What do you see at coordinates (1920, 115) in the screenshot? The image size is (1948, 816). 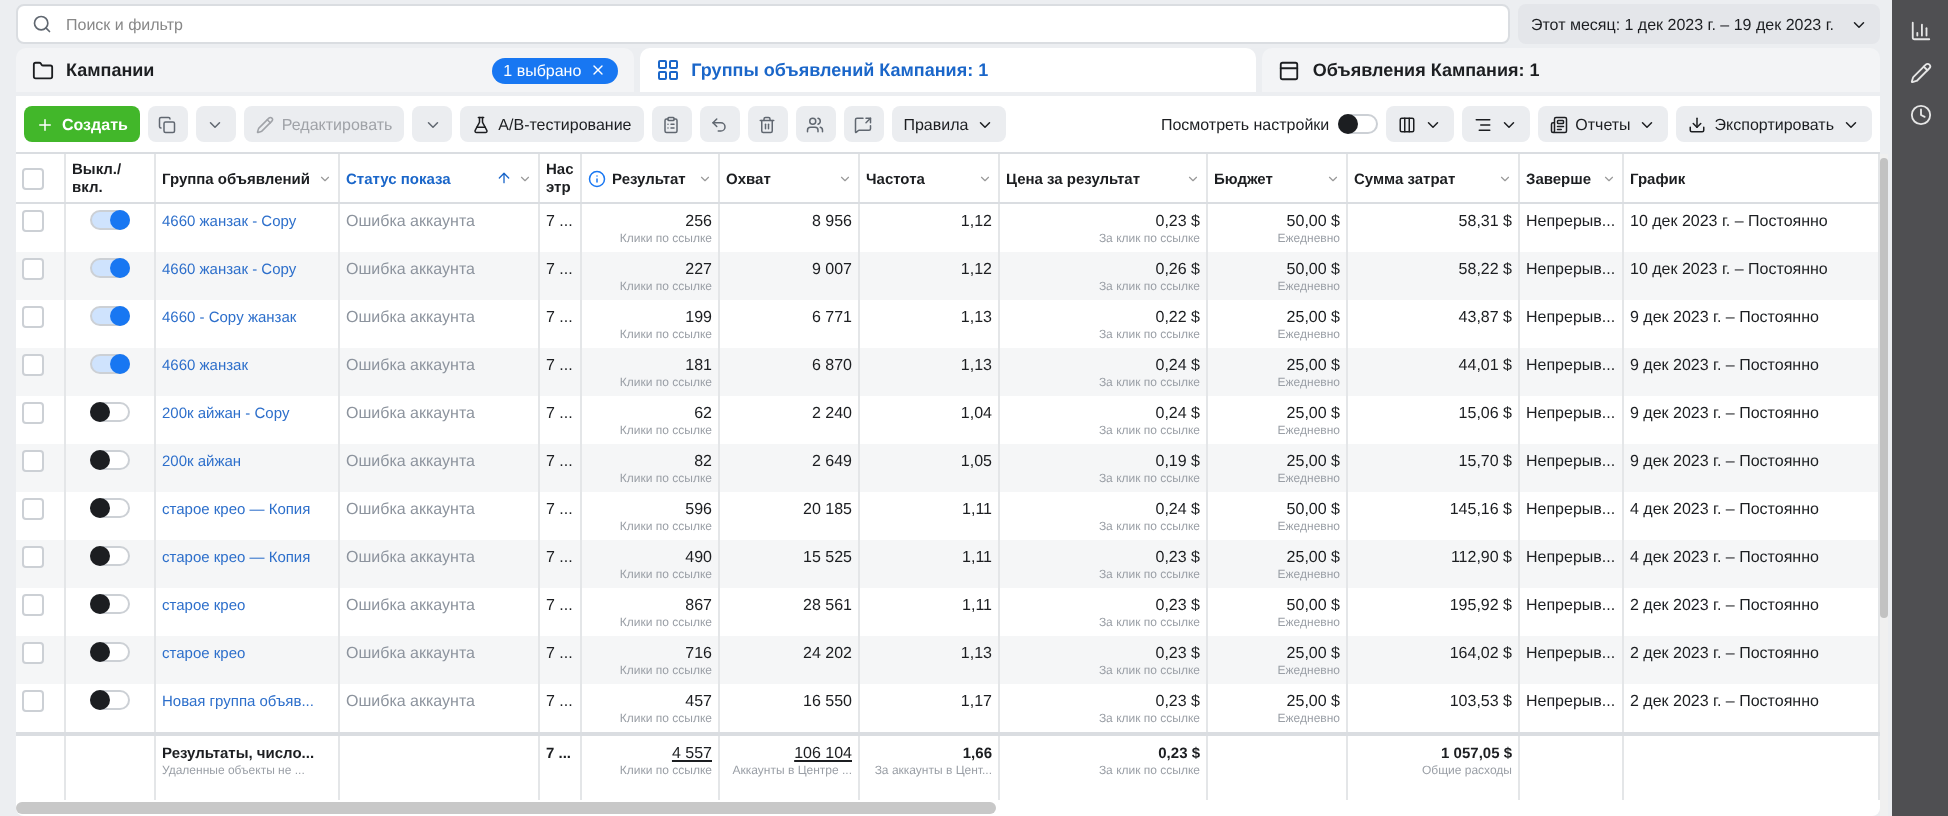 I see `clock-icon` at bounding box center [1920, 115].